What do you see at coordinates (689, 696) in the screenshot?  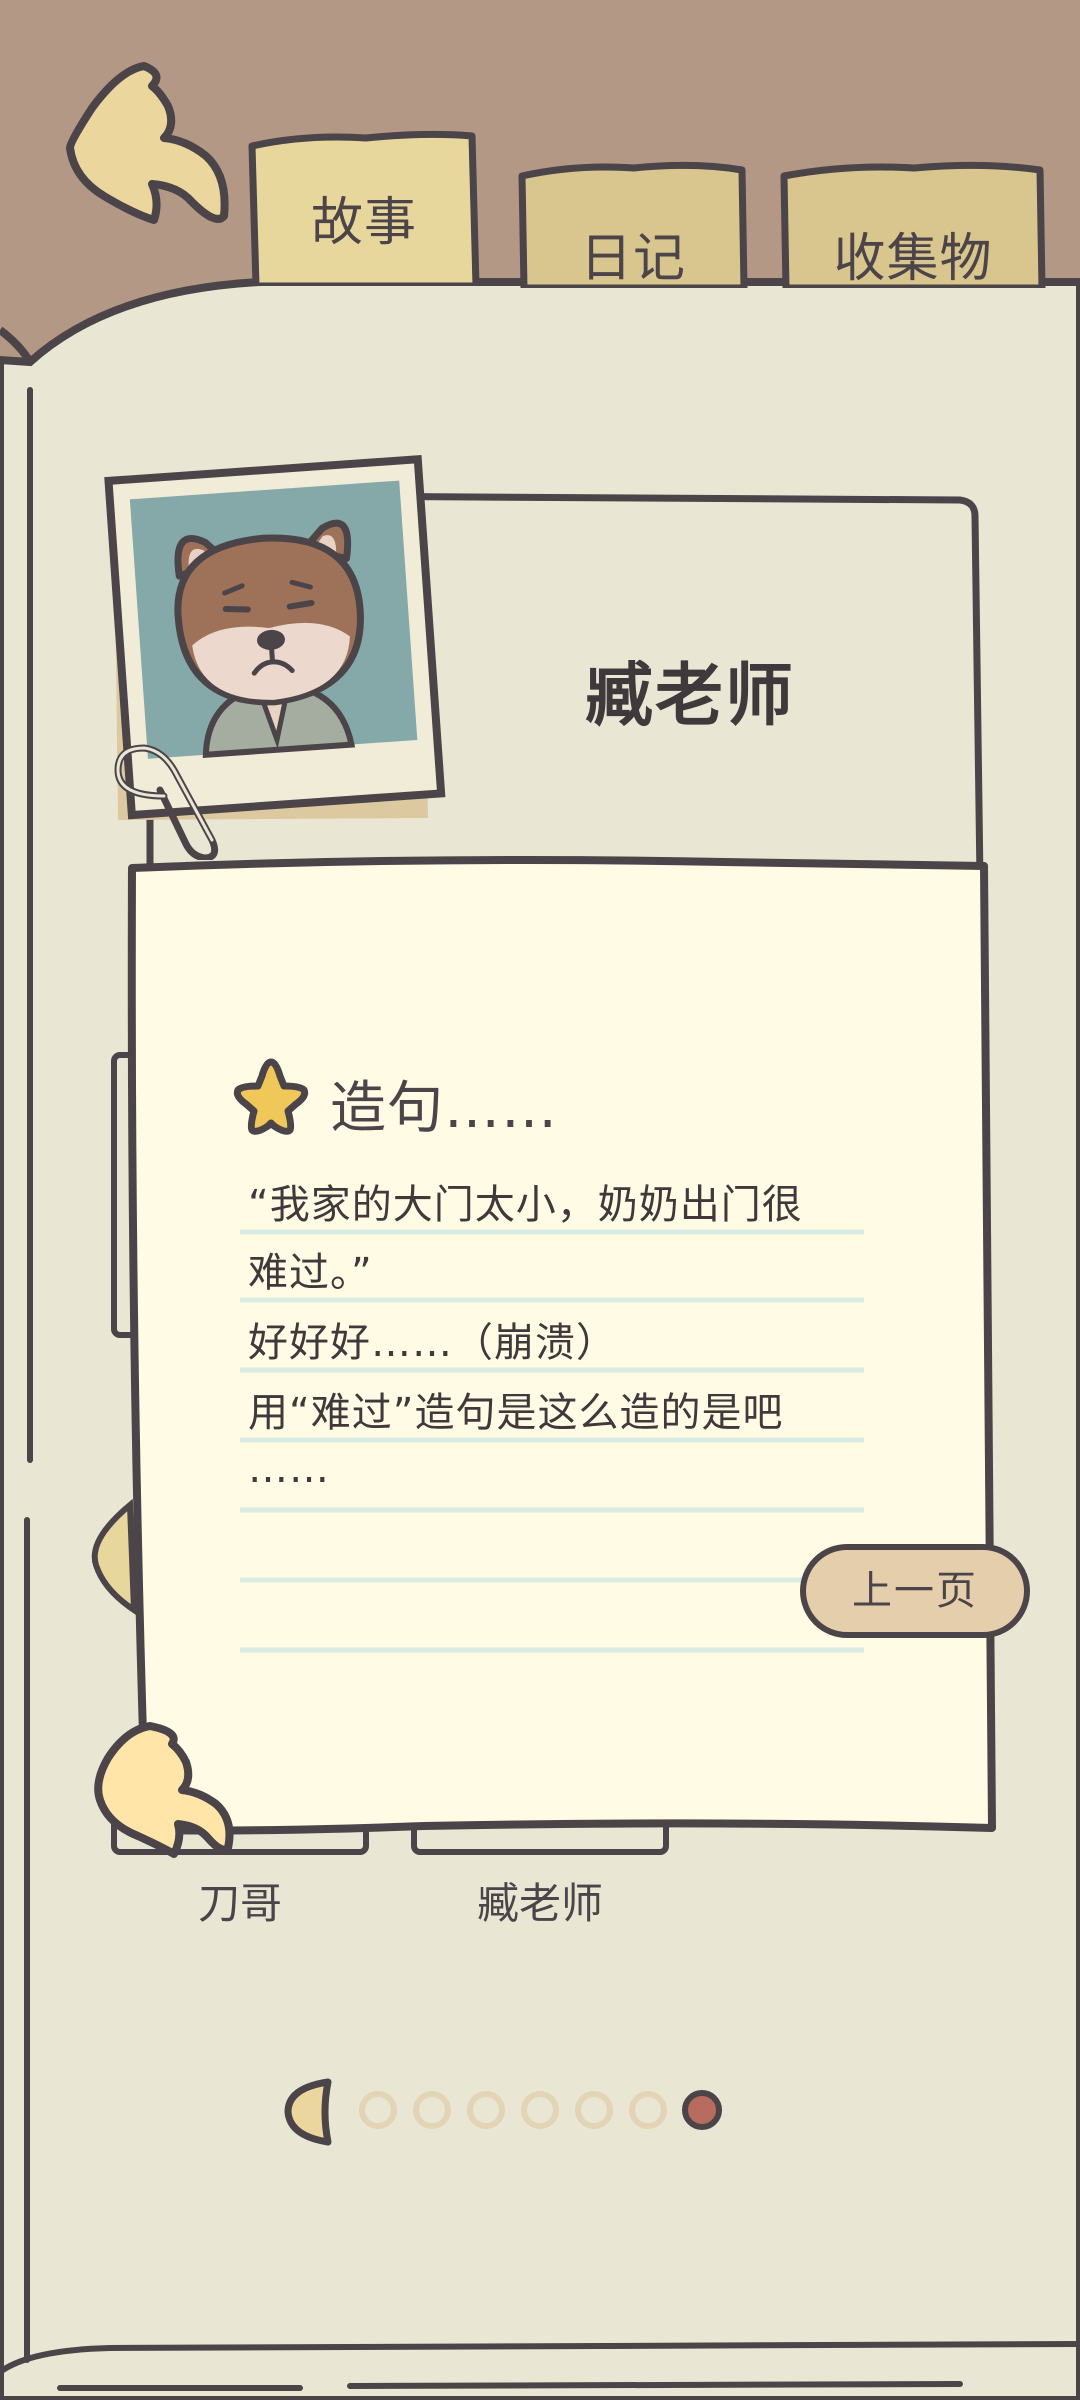 I see `teacher-name: 臧老师` at bounding box center [689, 696].